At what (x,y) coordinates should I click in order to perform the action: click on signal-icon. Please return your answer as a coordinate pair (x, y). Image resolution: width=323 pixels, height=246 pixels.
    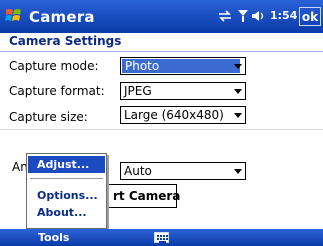
    Looking at the image, I should click on (243, 16).